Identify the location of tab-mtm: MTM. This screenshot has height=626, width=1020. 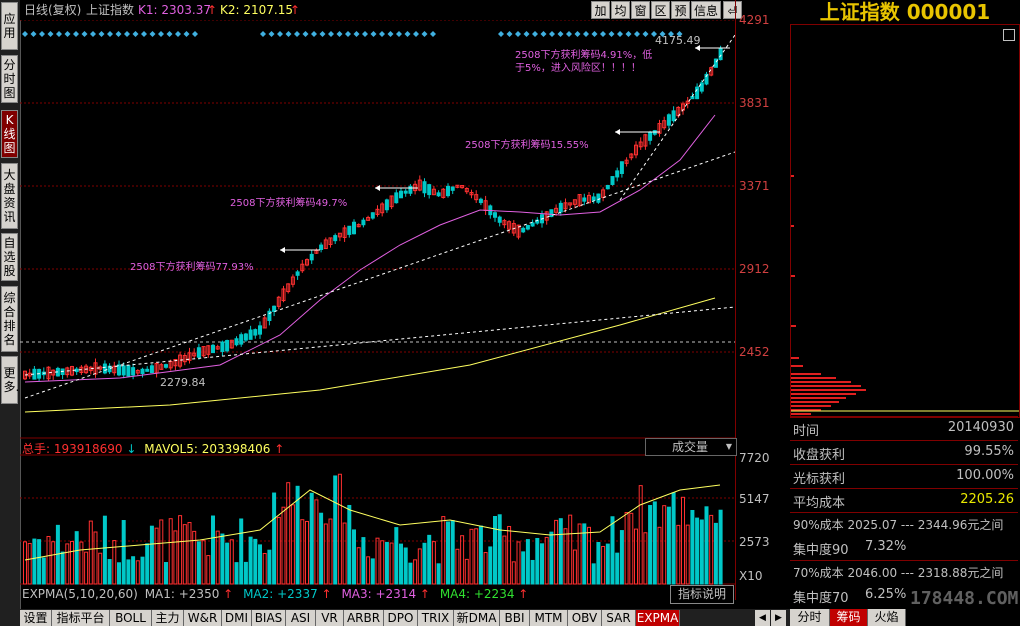
(549, 618).